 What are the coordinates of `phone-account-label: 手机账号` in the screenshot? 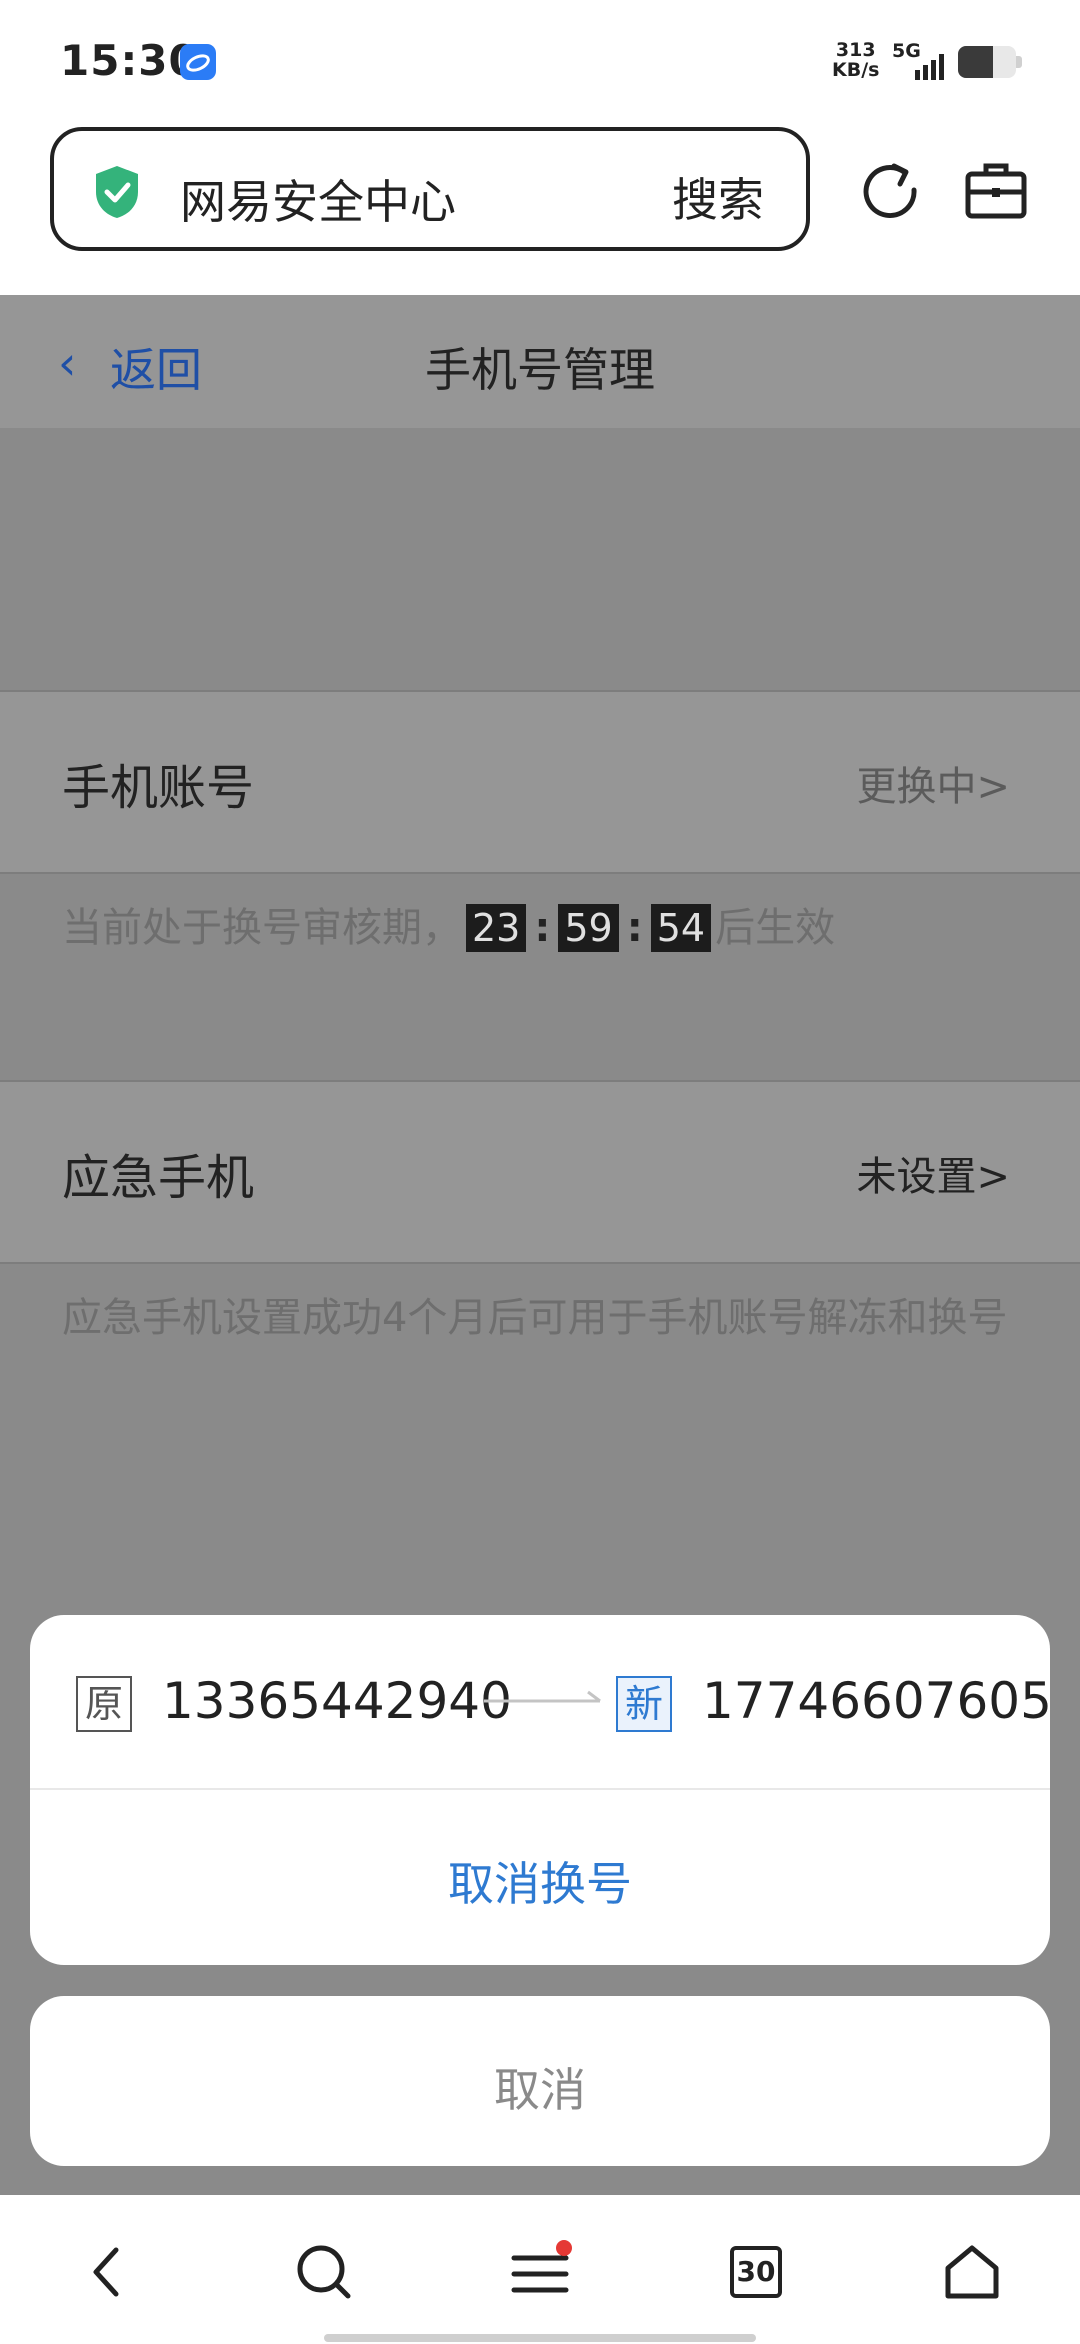 It's located at (158, 788).